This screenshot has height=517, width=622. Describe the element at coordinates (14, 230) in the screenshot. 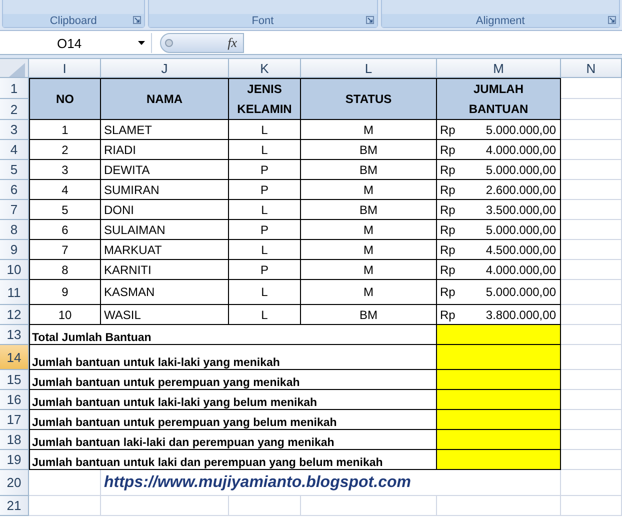

I see `row-header: 8` at that location.